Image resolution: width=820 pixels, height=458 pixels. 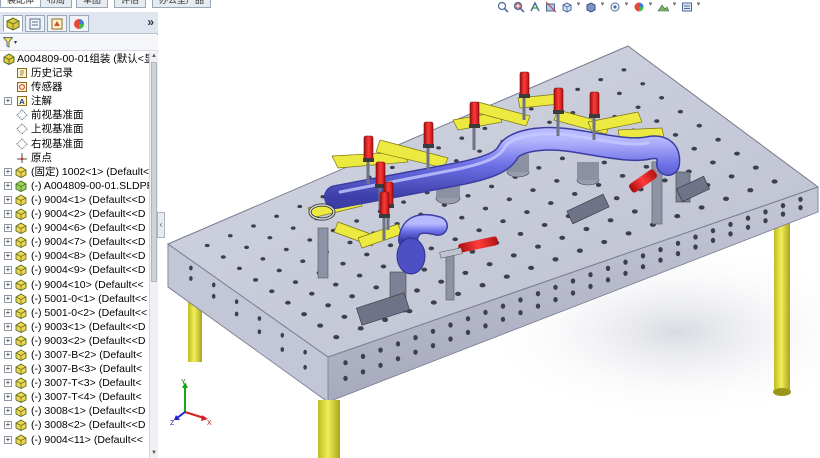 What do you see at coordinates (74, 369) in the screenshot?
I see `tree-item: + (-) 3007-B<3> (Default<` at bounding box center [74, 369].